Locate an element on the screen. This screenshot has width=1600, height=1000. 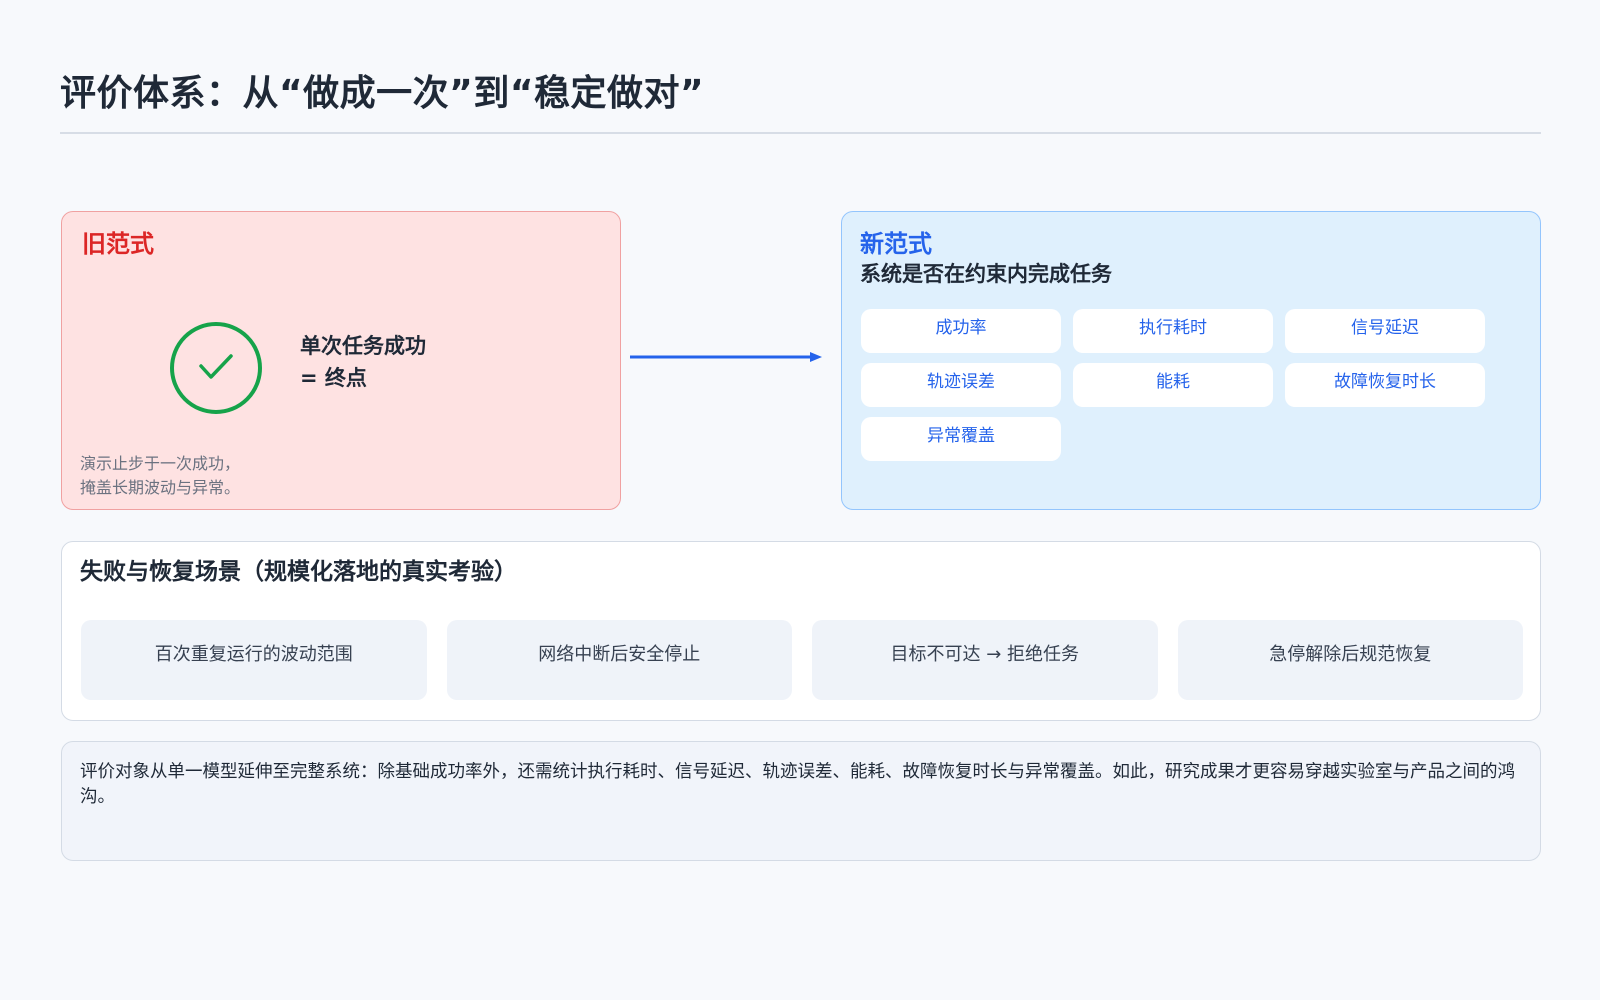
check-circle-icon is located at coordinates (216, 368).